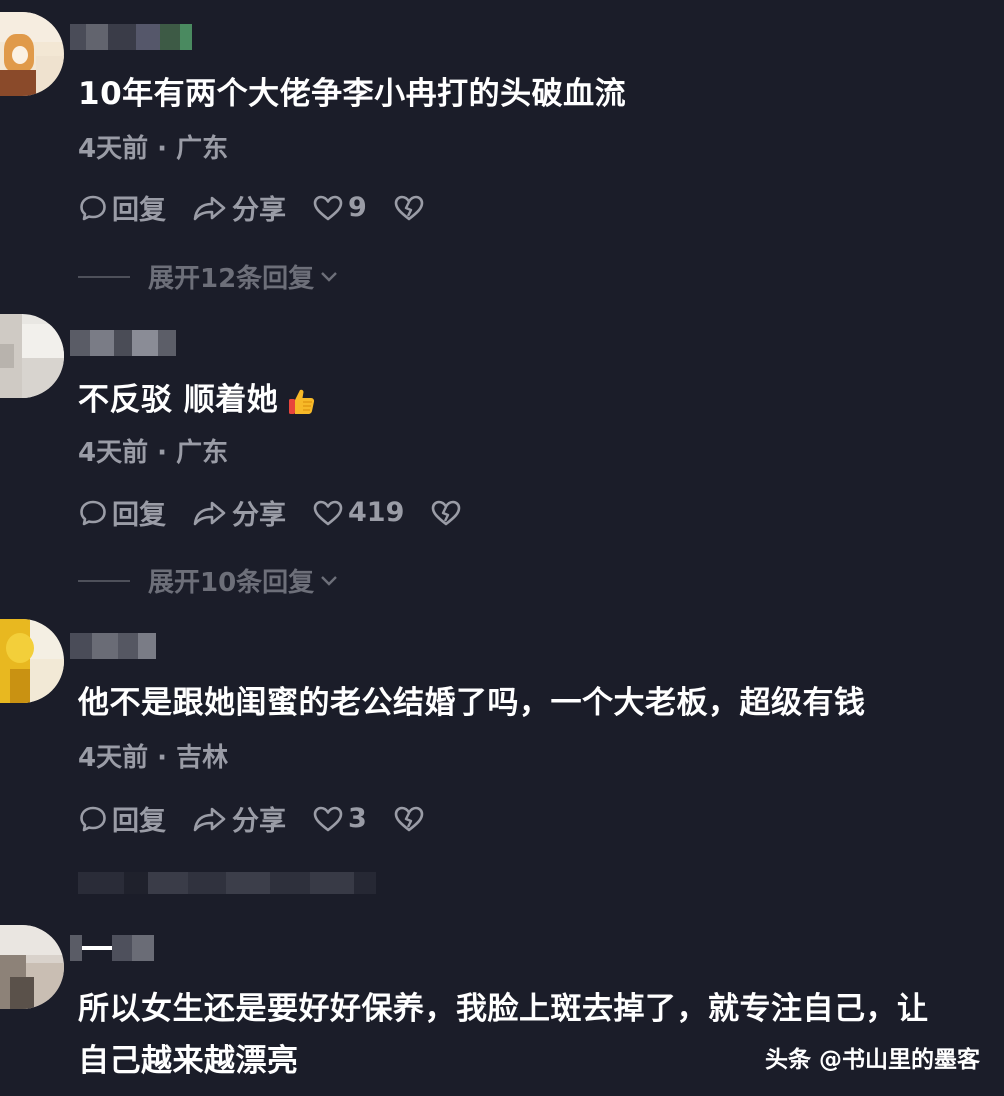  I want to click on expand-label: 展开12条回复, so click(231, 279).